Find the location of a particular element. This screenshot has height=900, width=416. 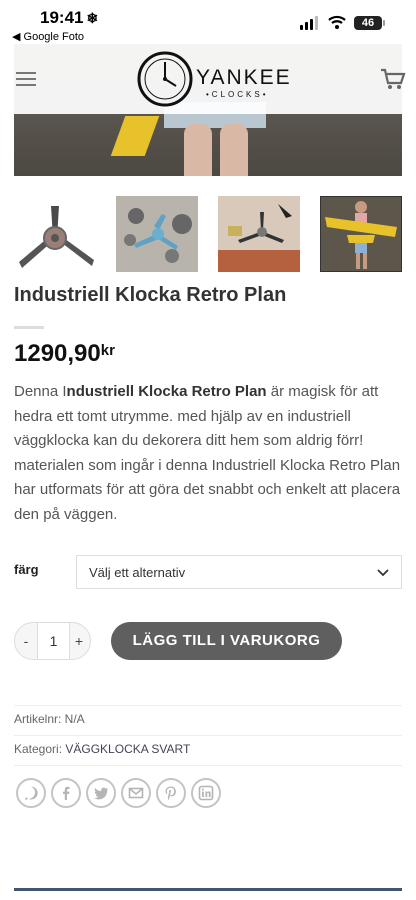

quantity-stepper: - 1 + is located at coordinates (52, 641).